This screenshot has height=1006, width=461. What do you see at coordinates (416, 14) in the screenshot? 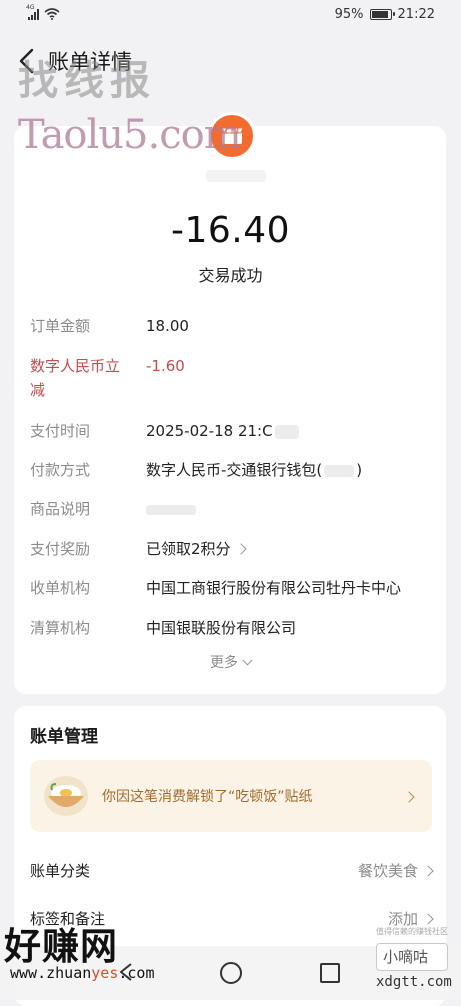
I see `clock: 21:22` at bounding box center [416, 14].